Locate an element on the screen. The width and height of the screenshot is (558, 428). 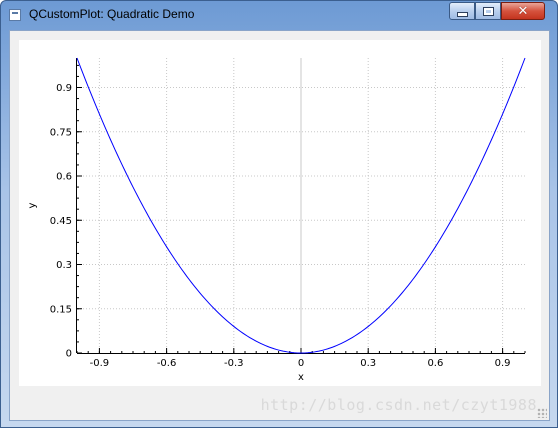
x-tick-label: -0.6 is located at coordinates (167, 363).